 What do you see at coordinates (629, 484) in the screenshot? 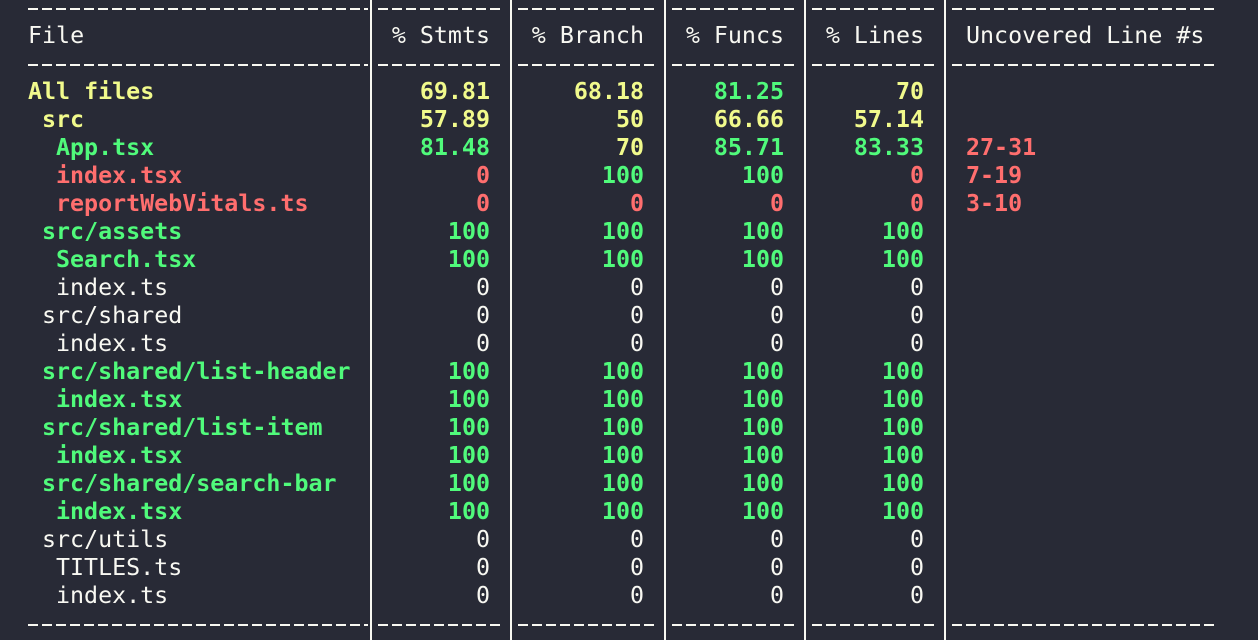
I see `table-row: src/shared/search-bar 100 100 100 100` at bounding box center [629, 484].